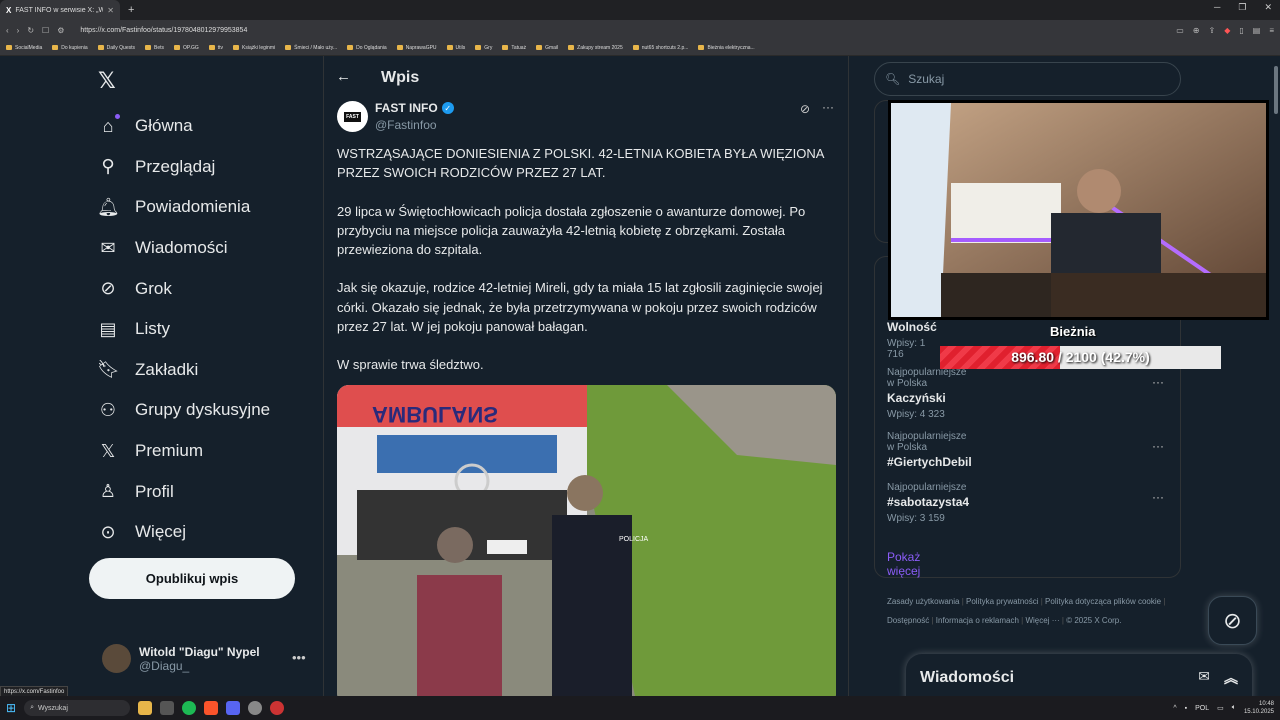  I want to click on bookmark-item: Gmail, so click(547, 48).